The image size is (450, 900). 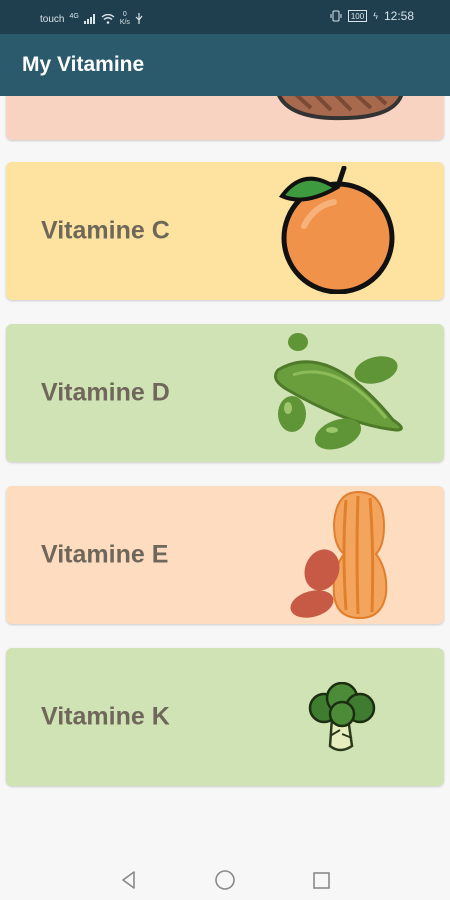 I want to click on home-button, so click(x=225, y=880).